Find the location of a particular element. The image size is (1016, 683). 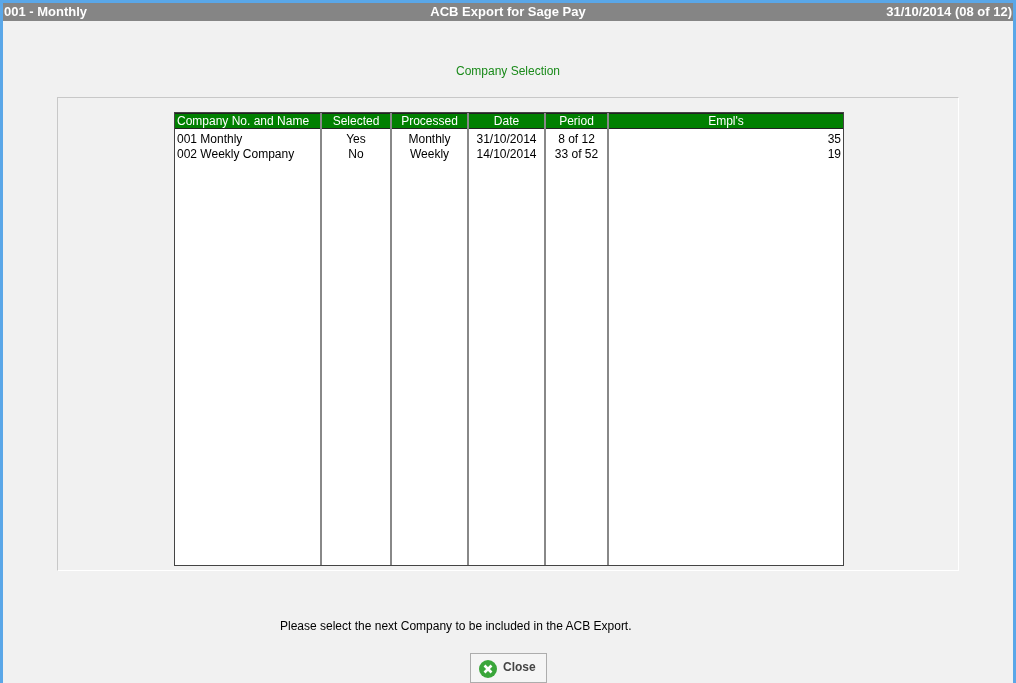

column-header: Processed is located at coordinates (429, 120).